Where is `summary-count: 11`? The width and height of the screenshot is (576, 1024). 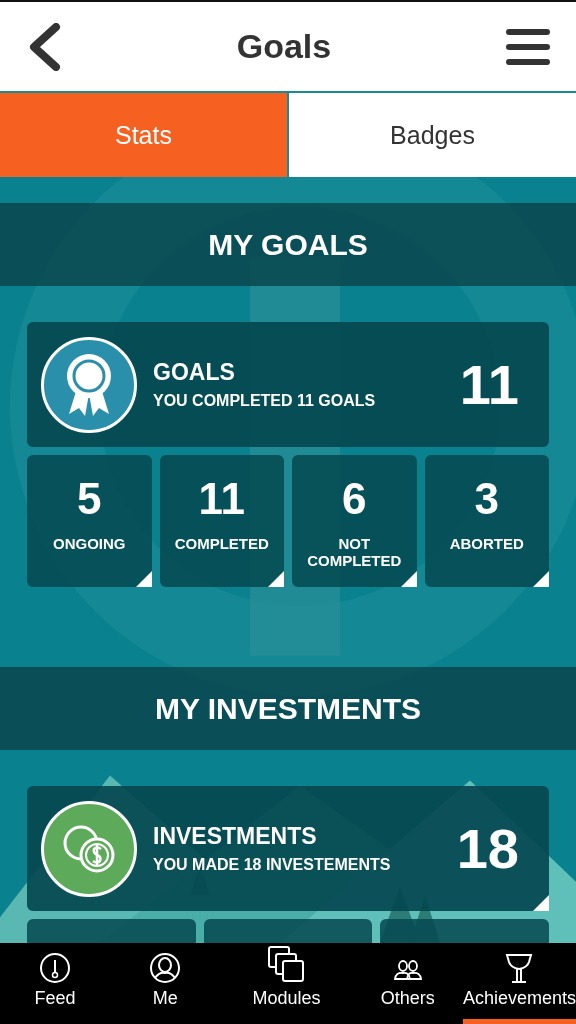 summary-count: 11 is located at coordinates (489, 384).